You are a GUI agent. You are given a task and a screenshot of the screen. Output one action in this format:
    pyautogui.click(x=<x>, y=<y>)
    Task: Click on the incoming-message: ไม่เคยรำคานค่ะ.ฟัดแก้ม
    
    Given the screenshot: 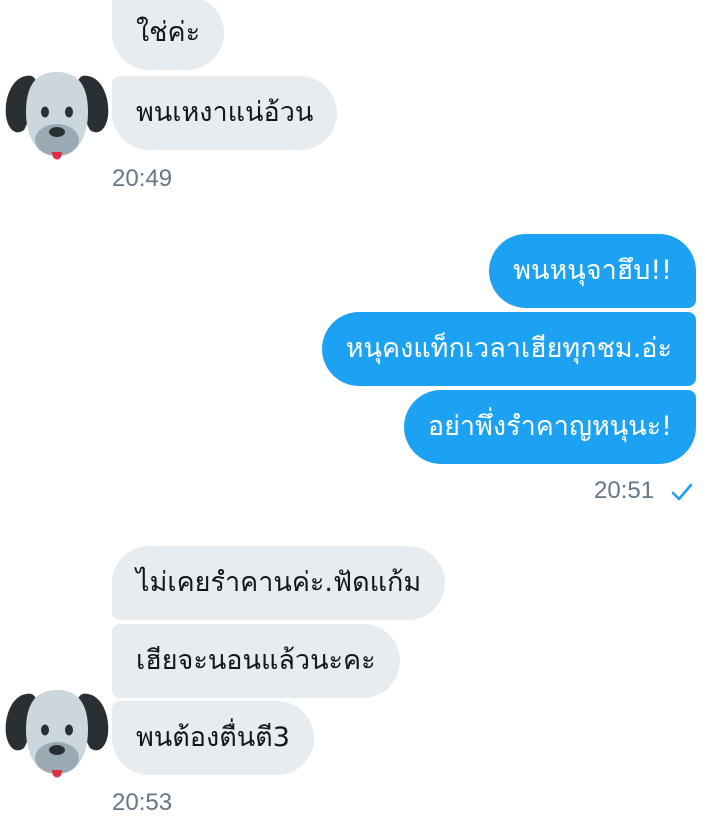 What is the action you would take?
    pyautogui.click(x=279, y=583)
    